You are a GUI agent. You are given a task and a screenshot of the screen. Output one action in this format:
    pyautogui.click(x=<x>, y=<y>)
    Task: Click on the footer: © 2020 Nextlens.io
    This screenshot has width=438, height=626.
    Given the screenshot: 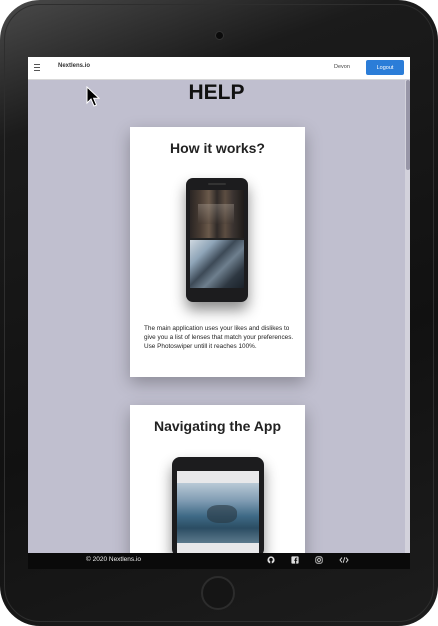 What is the action you would take?
    pyautogui.click(x=219, y=561)
    